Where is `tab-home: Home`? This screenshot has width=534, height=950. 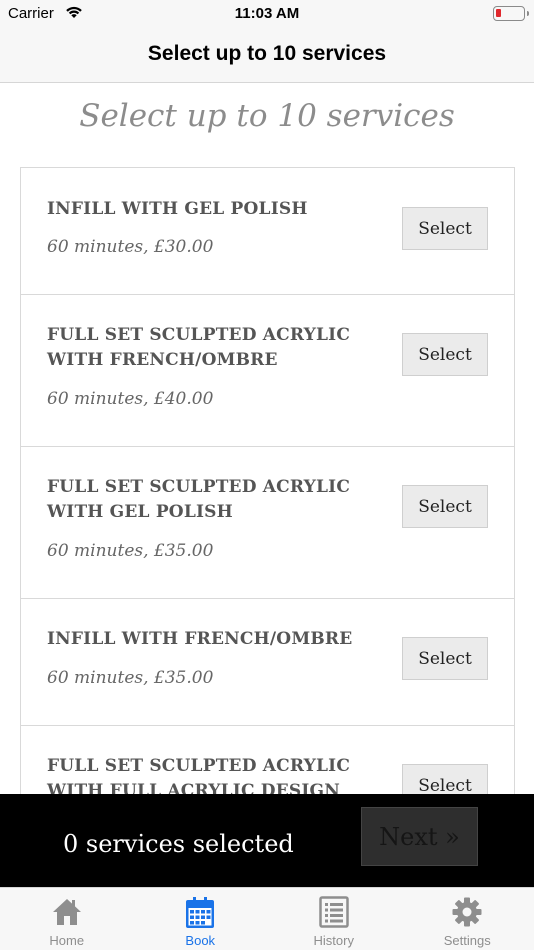
tab-home: Home is located at coordinates (67, 919).